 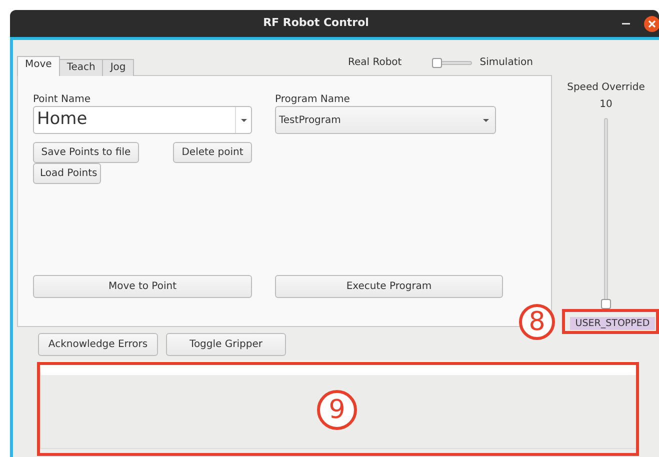 What do you see at coordinates (86, 152) in the screenshot?
I see `save-points-button: Save Points to file` at bounding box center [86, 152].